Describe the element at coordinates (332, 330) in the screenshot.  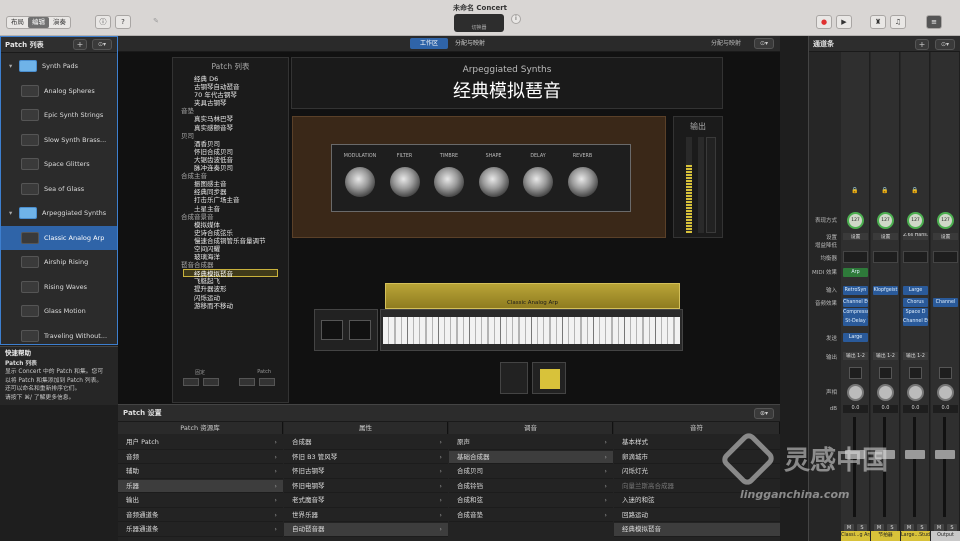
I see `pitch-wheel` at that location.